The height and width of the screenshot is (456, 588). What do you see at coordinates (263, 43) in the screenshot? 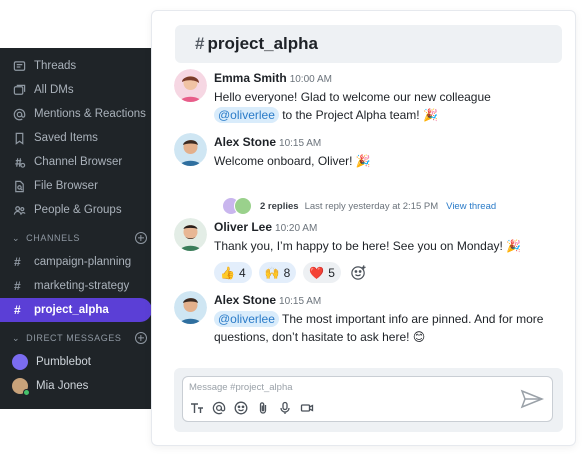
I see `channel-title: project_alpha` at bounding box center [263, 43].